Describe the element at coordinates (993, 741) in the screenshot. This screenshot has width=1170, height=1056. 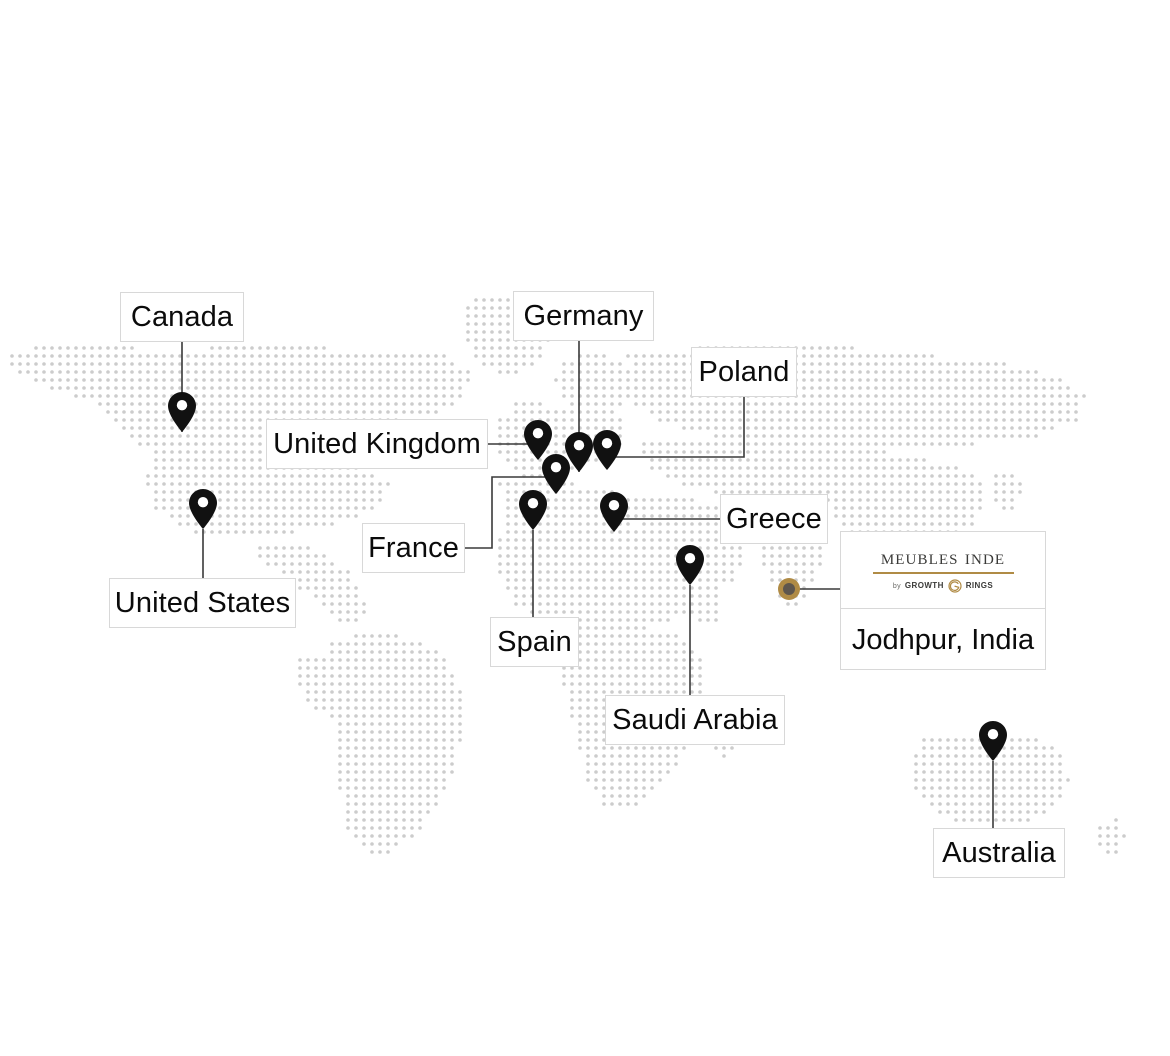
I see `map-pin-australia` at that location.